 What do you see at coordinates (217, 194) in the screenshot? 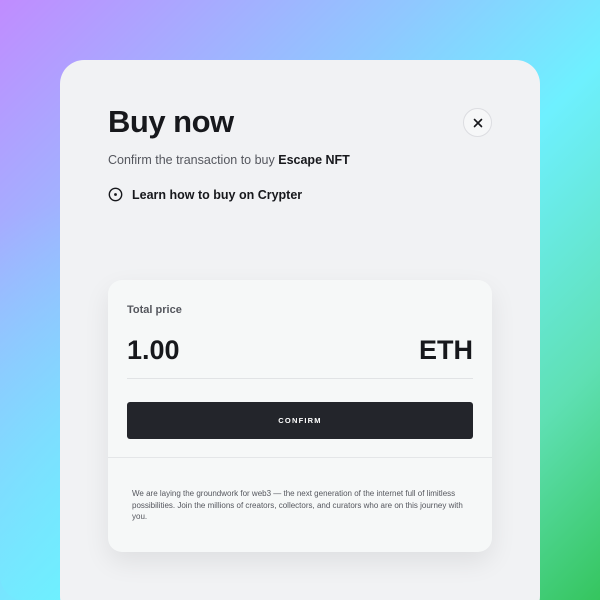
I see `learn-link-label: Learn how to buy on Crypter` at bounding box center [217, 194].